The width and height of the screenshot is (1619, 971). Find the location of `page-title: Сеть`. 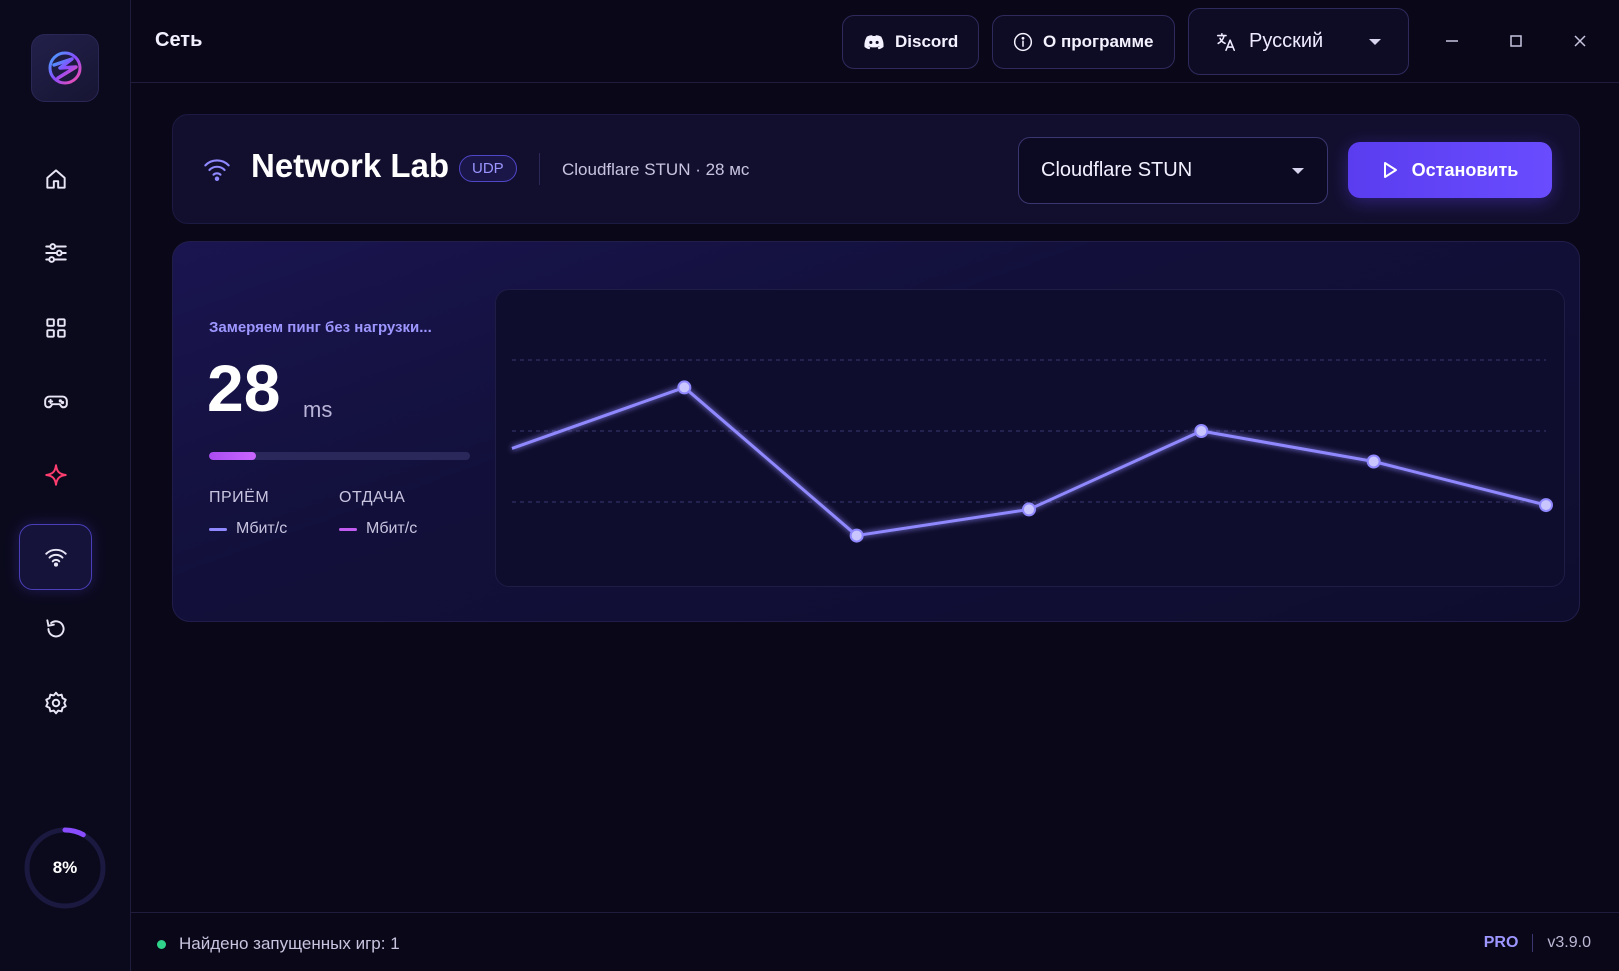

page-title: Сеть is located at coordinates (179, 40).